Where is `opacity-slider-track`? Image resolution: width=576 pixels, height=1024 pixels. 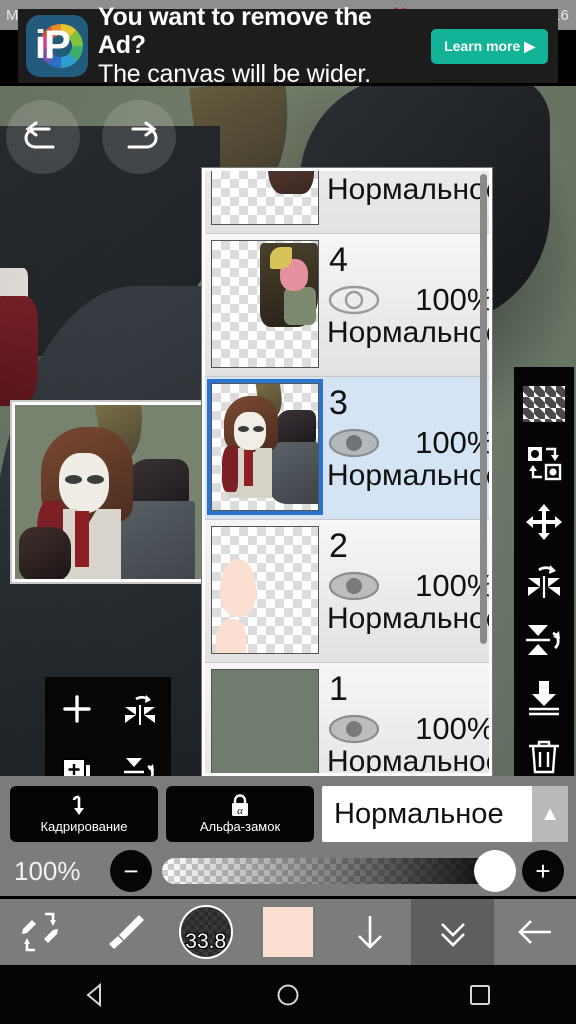 opacity-slider-track is located at coordinates (339, 871).